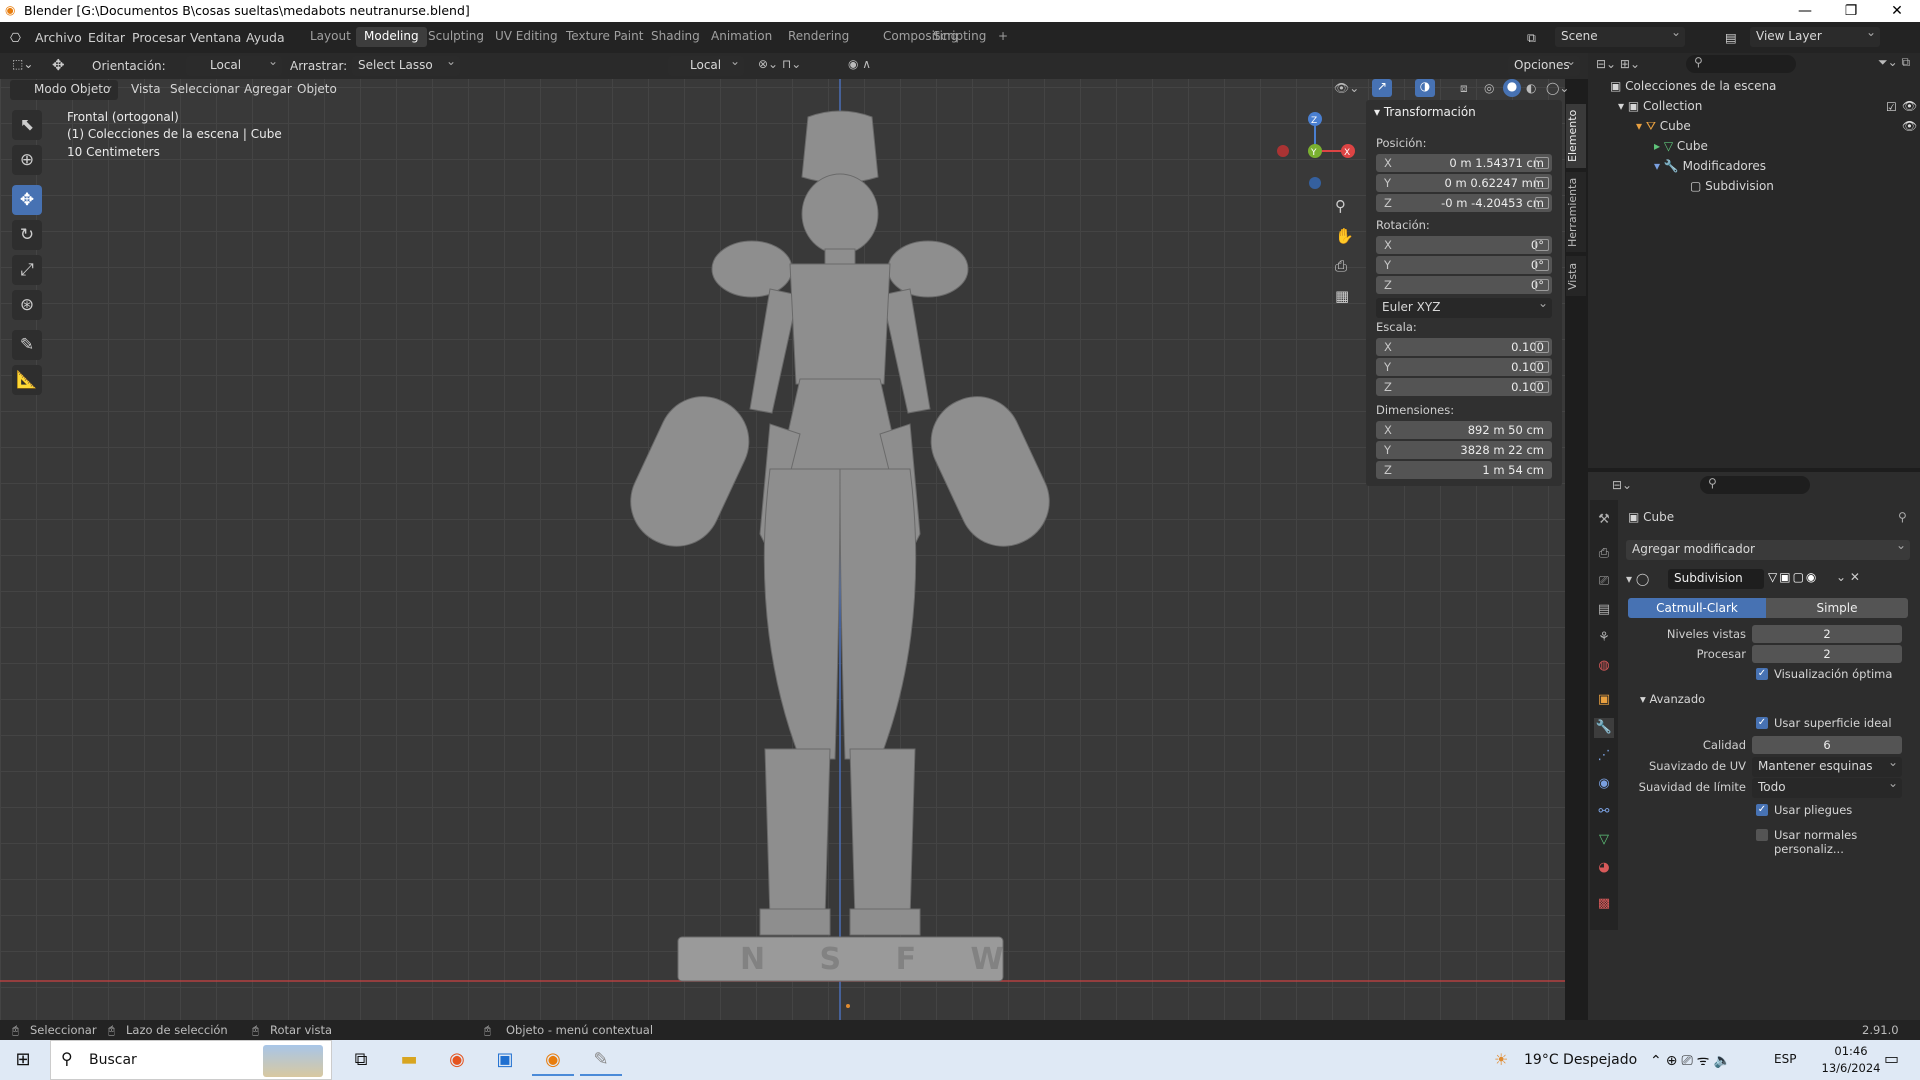  What do you see at coordinates (146, 89) in the screenshot?
I see `menu-vista: Vista` at bounding box center [146, 89].